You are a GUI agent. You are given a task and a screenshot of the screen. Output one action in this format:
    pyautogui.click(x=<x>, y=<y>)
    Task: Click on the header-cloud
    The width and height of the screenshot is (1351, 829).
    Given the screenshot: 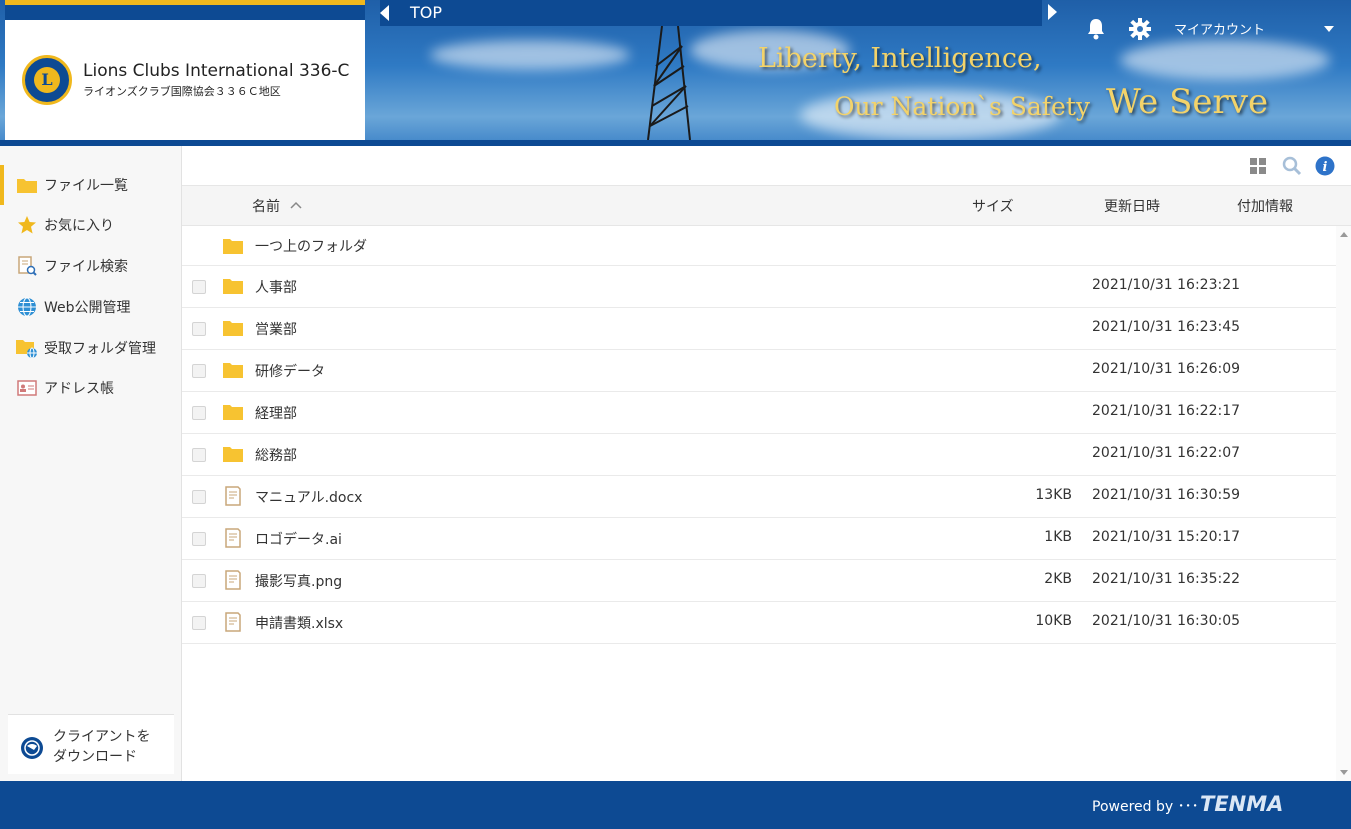 What is the action you would take?
    pyautogui.click(x=1225, y=60)
    